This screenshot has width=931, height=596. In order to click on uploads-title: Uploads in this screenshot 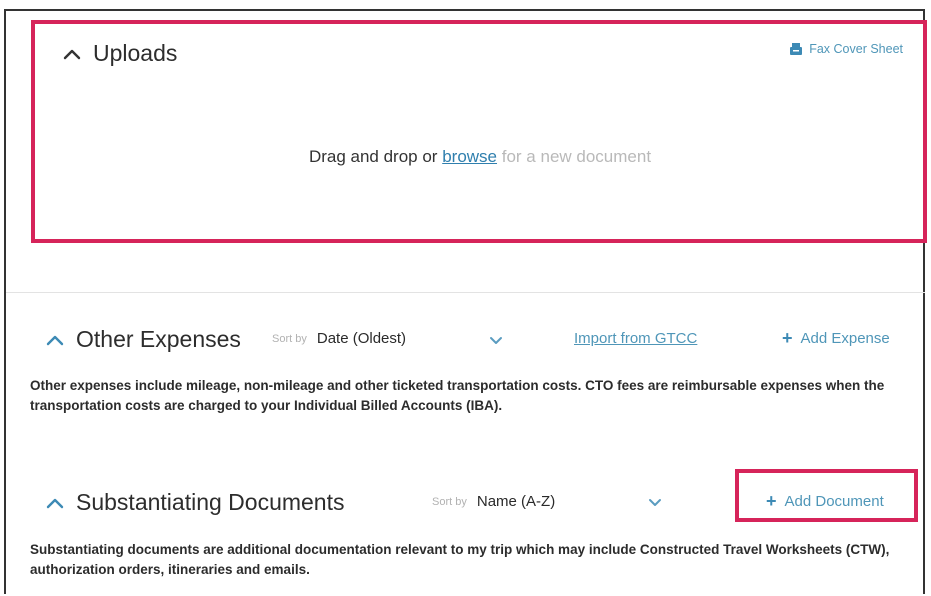, I will do `click(135, 53)`.